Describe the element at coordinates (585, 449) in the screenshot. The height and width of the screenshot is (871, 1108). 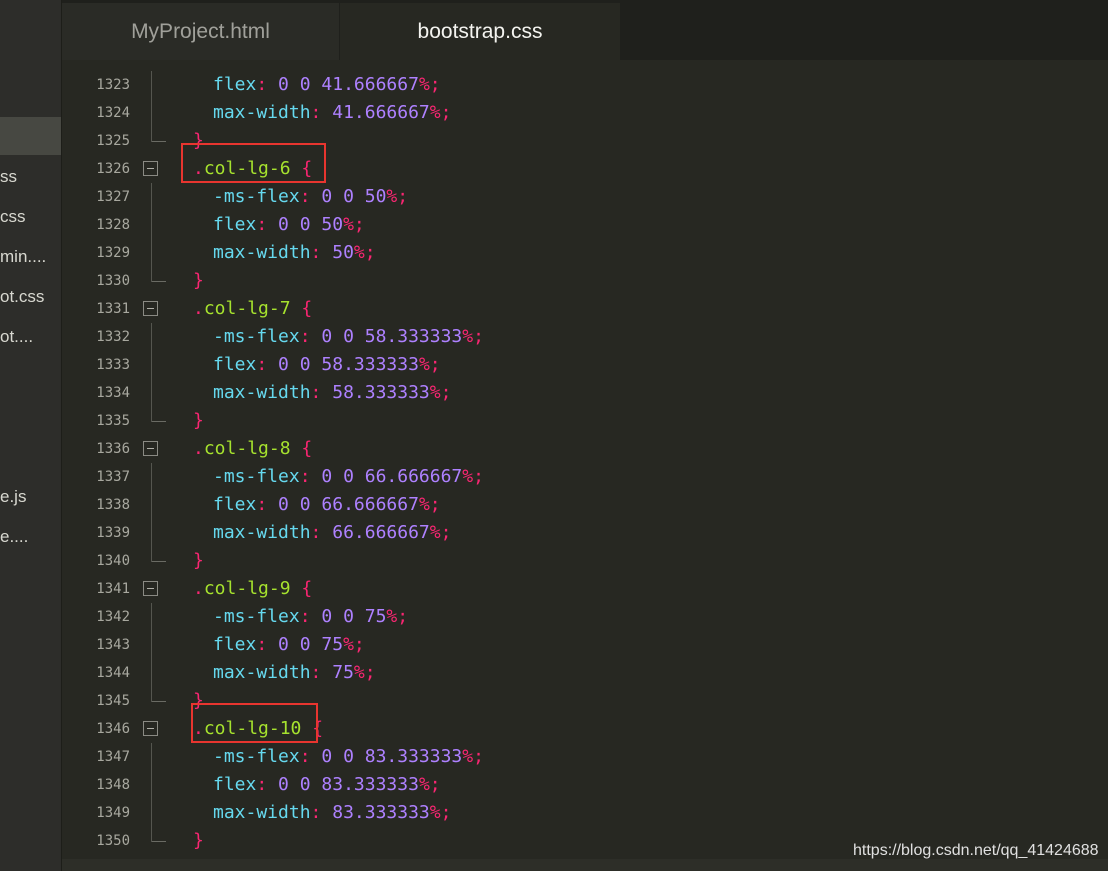
I see `code-line: 1336 .col-lg-8 {` at that location.